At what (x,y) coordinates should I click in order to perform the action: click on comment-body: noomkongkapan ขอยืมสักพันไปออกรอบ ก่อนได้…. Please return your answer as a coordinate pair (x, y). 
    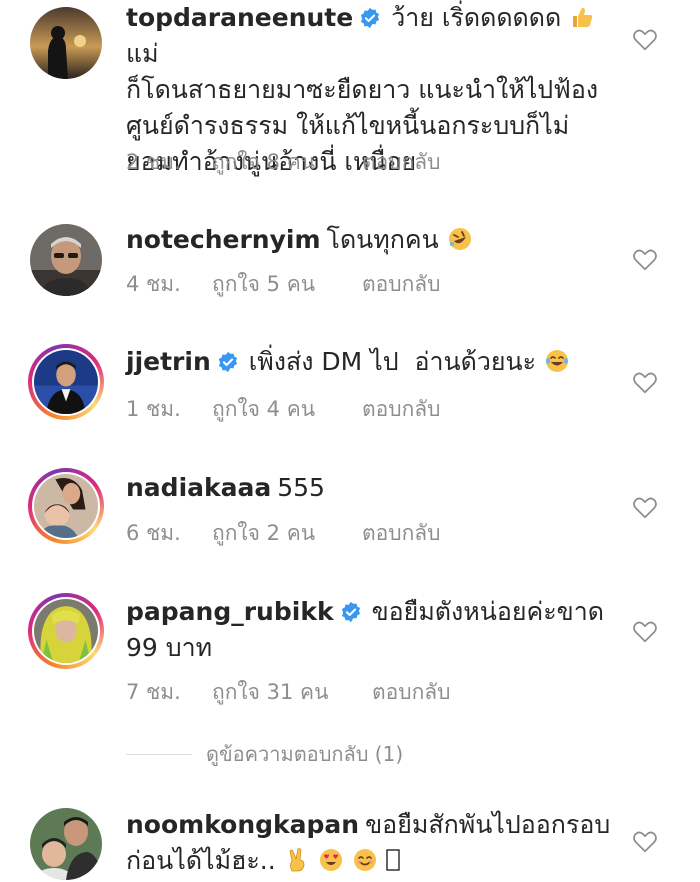
    Looking at the image, I should click on (371, 843).